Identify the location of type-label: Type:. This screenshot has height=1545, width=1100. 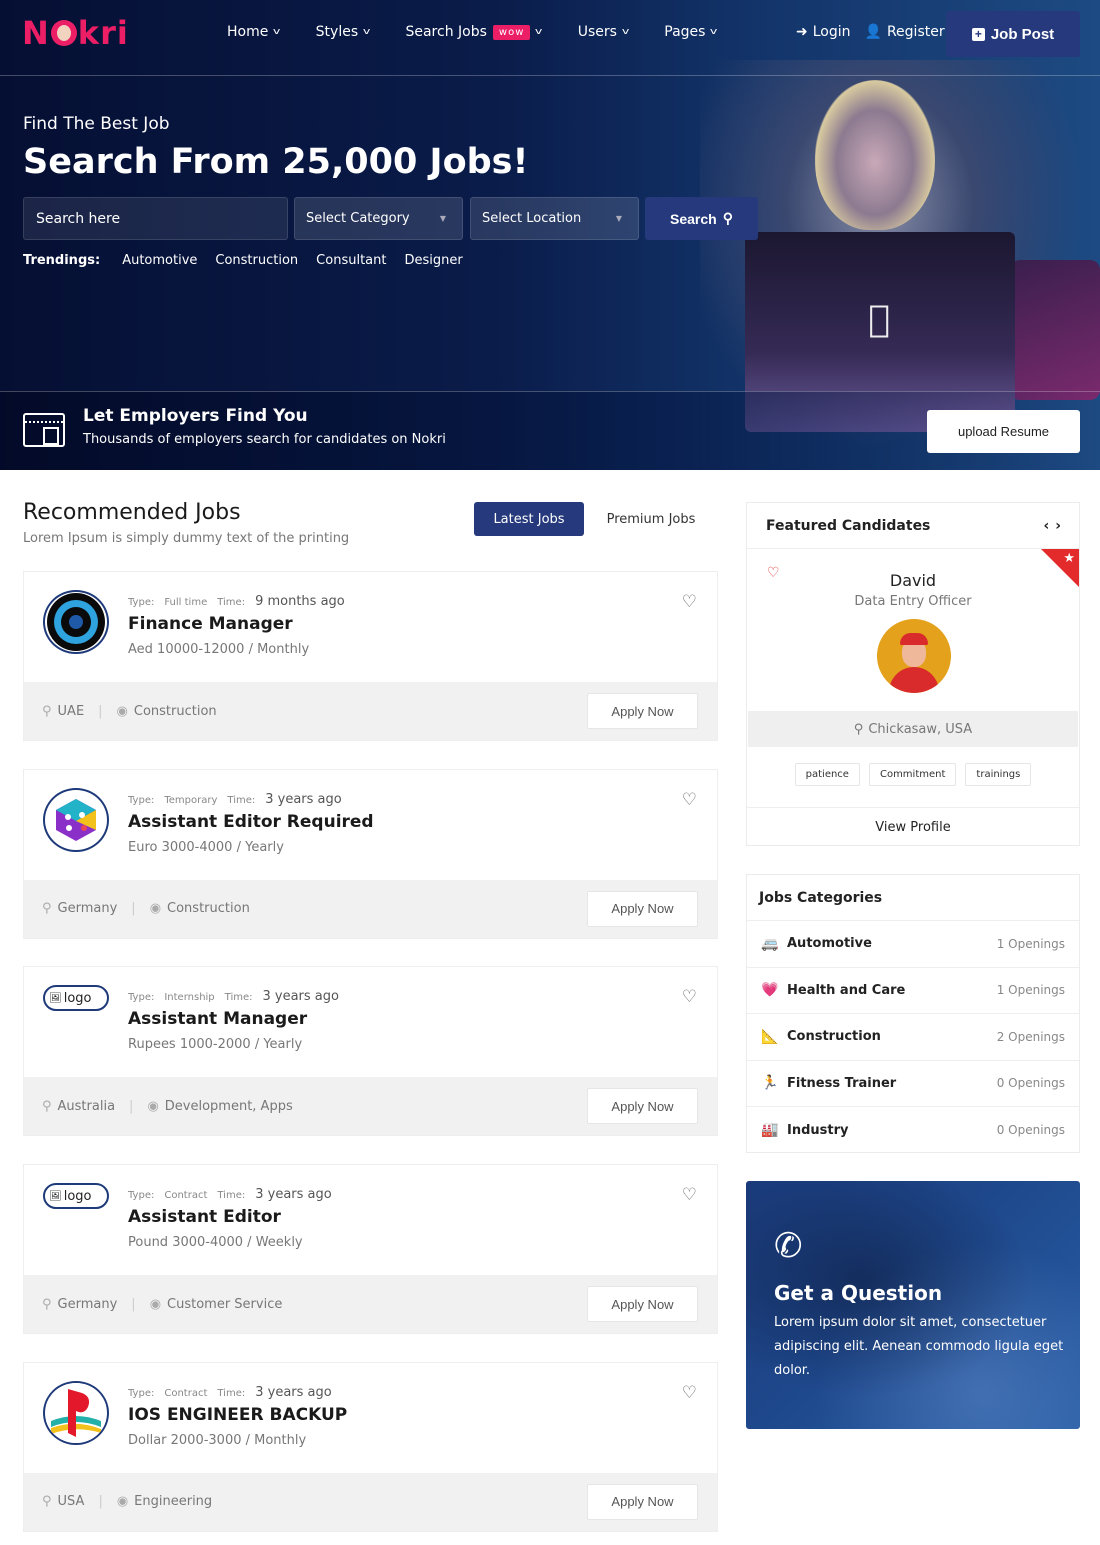
(141, 800).